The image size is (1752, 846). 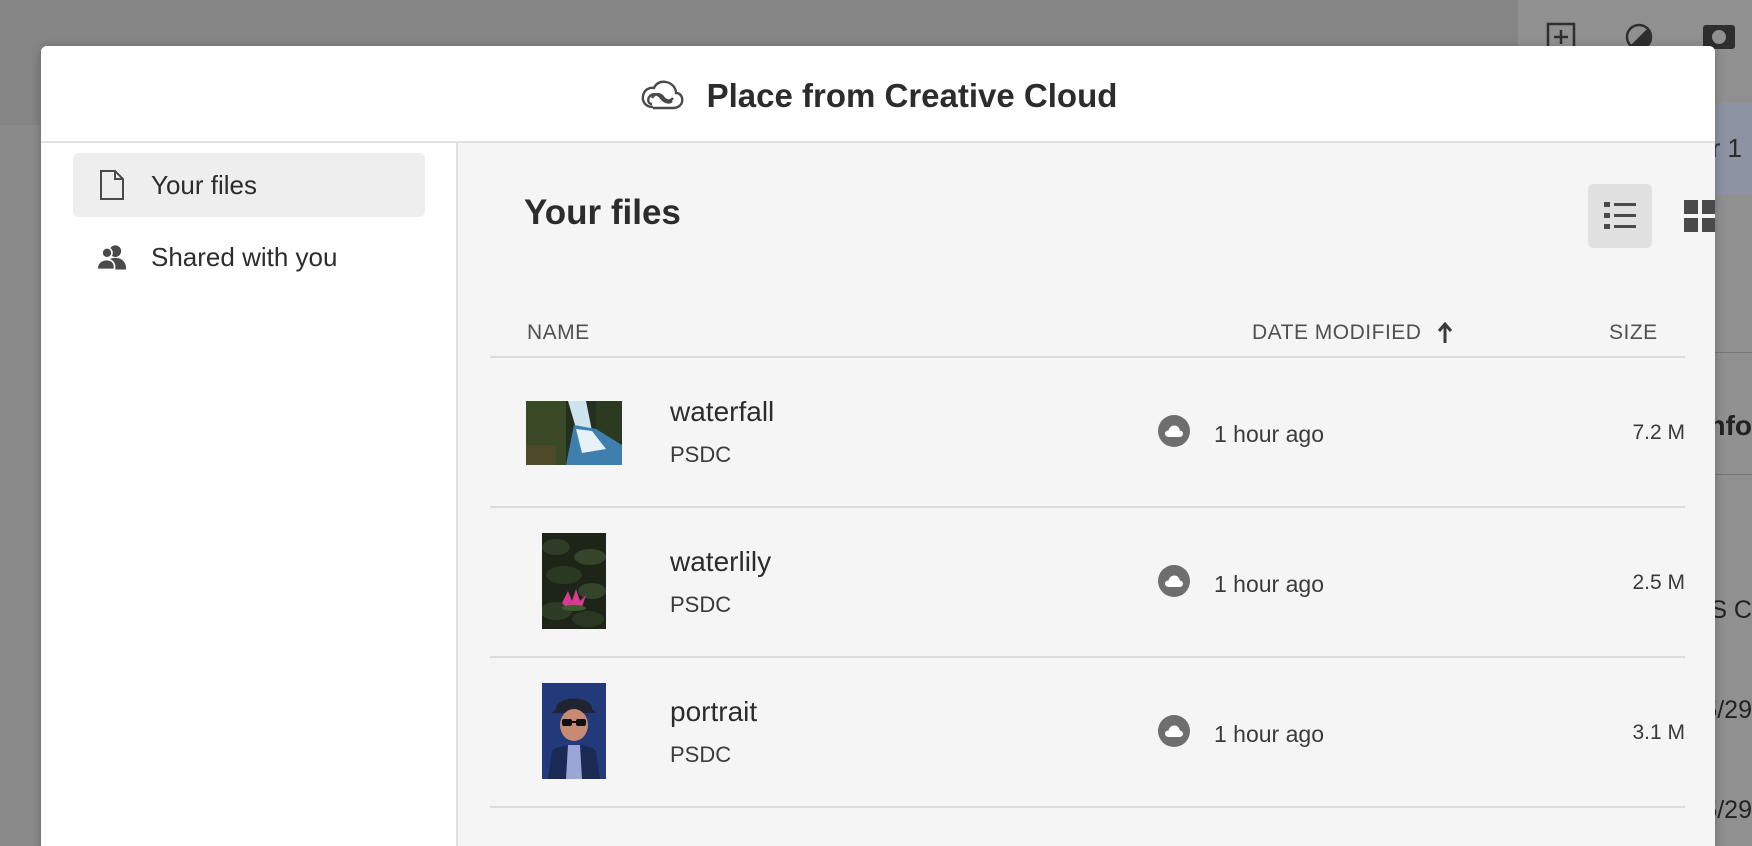 What do you see at coordinates (574, 731) in the screenshot?
I see `file-thumbnail-portrait` at bounding box center [574, 731].